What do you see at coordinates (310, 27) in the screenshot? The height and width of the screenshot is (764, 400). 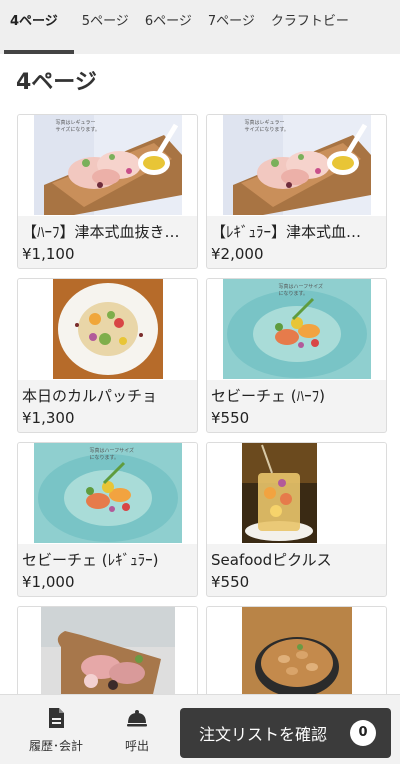 I see `tab-craft-beer: クラフトビー` at bounding box center [310, 27].